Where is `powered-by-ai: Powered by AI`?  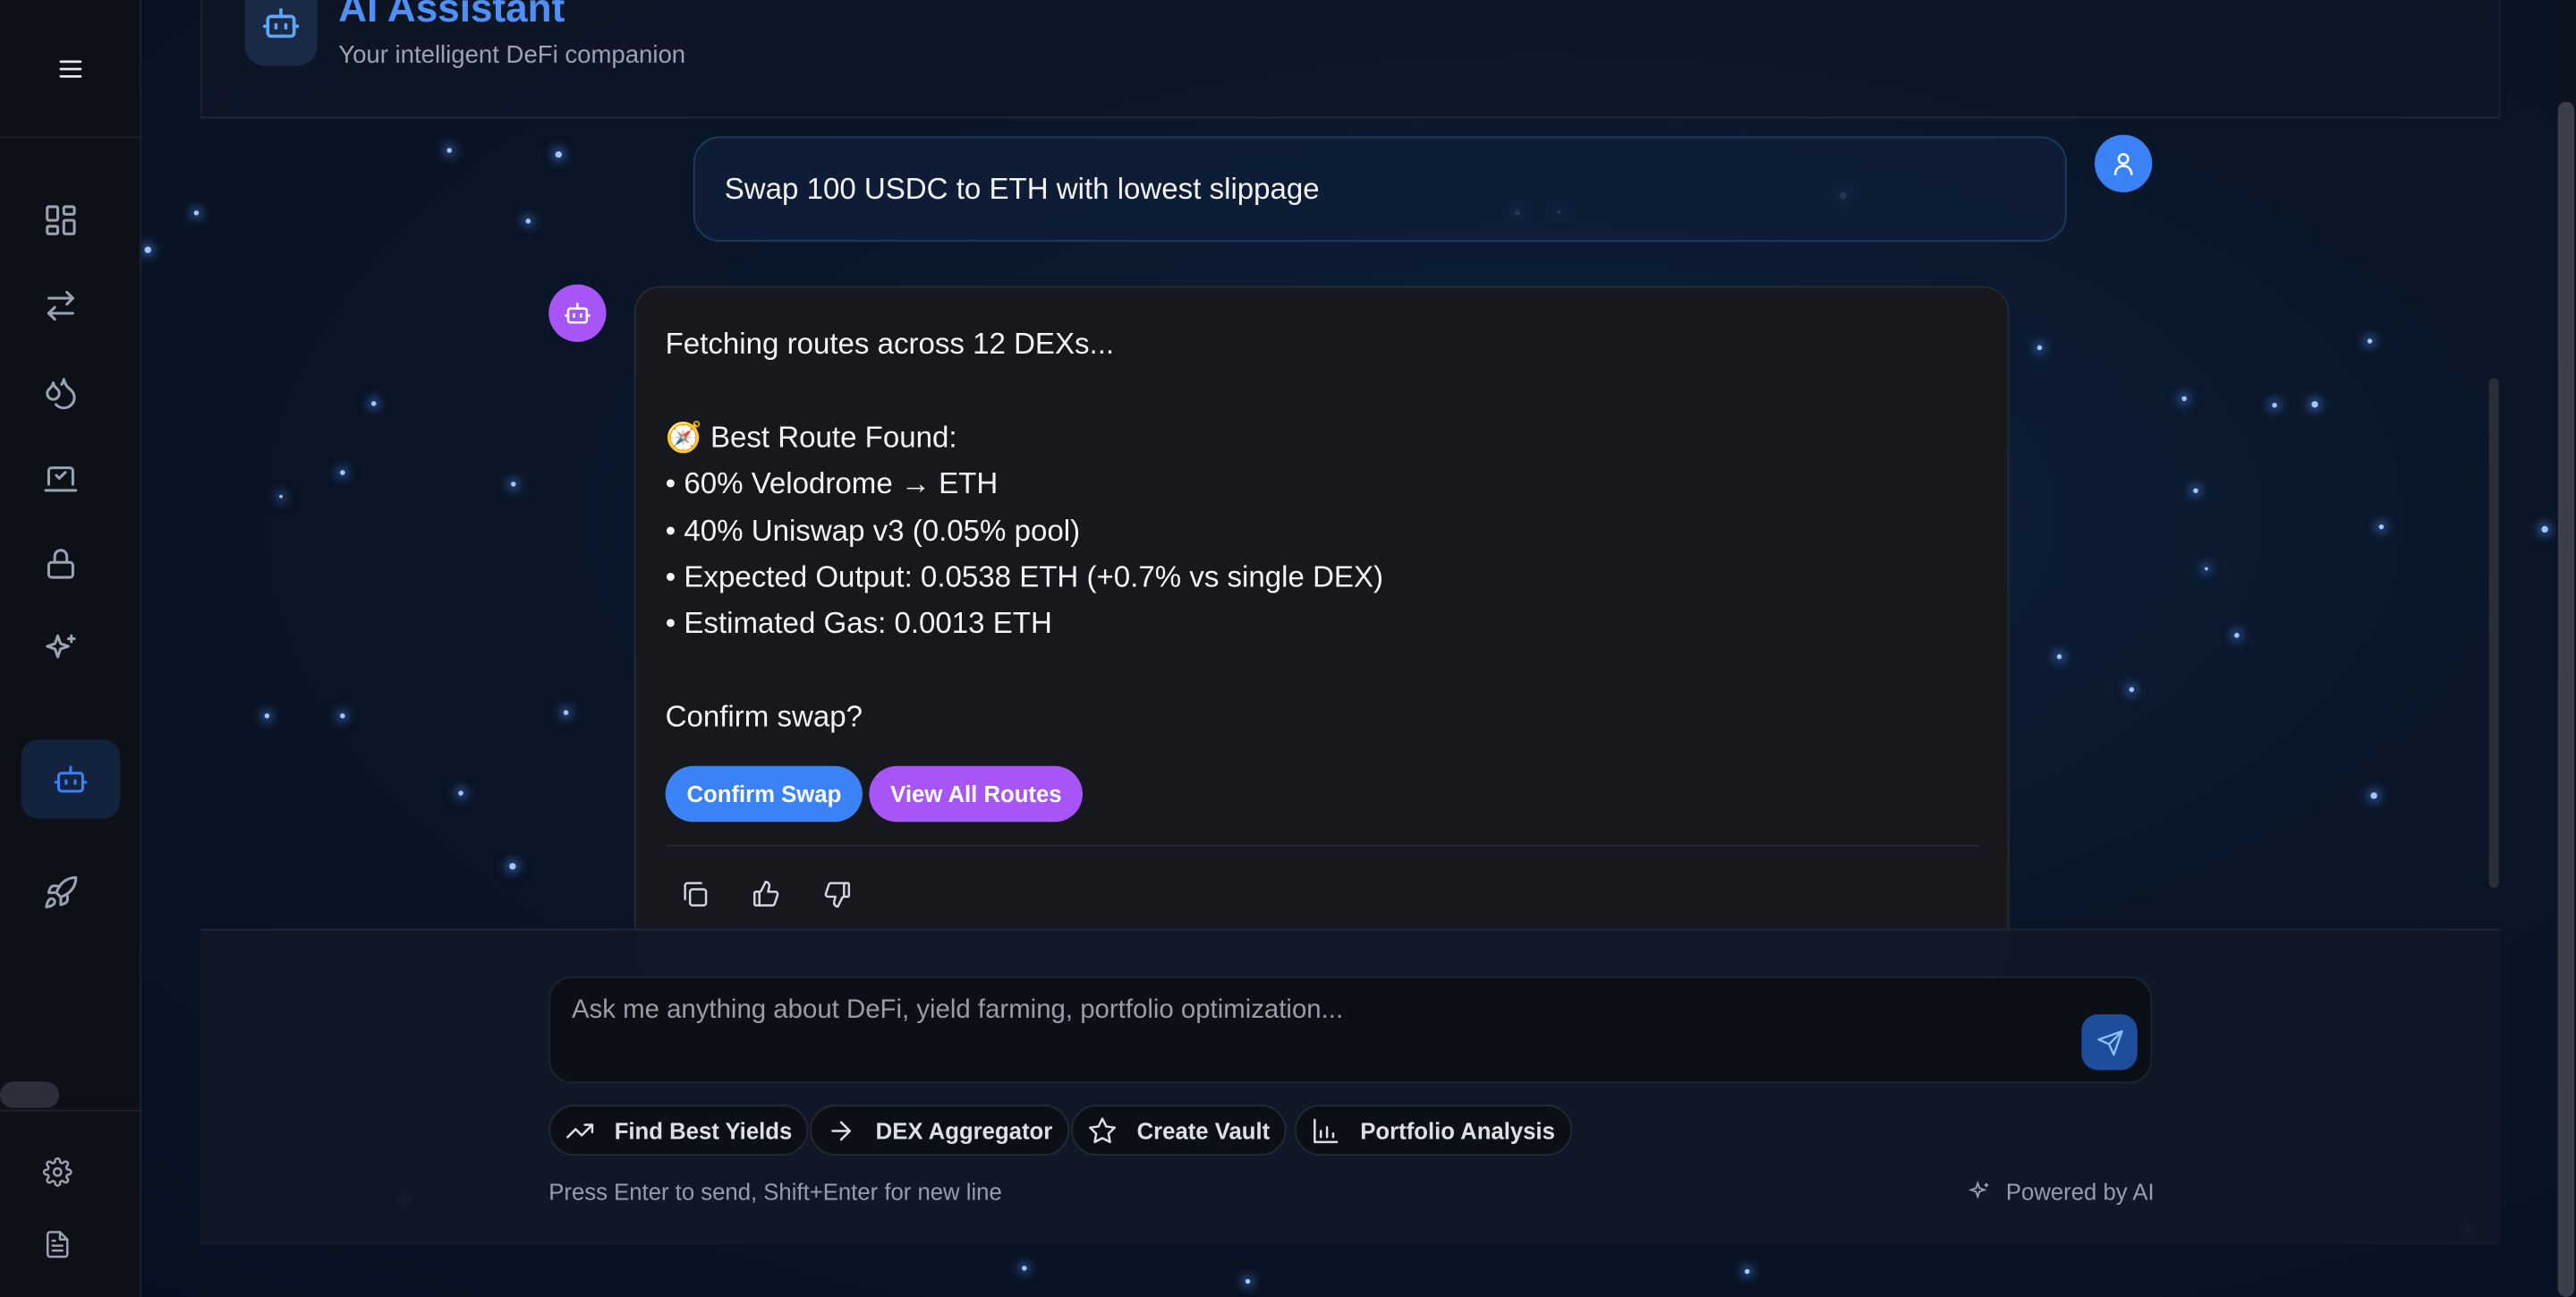
powered-by-ai: Powered by AI is located at coordinates (2061, 1192).